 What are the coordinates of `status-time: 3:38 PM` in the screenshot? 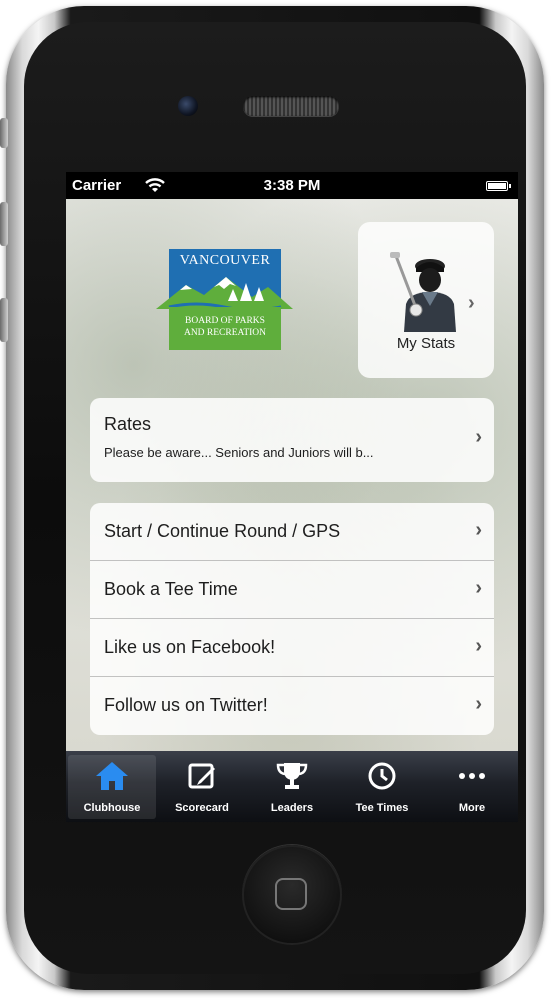 It's located at (292, 185).